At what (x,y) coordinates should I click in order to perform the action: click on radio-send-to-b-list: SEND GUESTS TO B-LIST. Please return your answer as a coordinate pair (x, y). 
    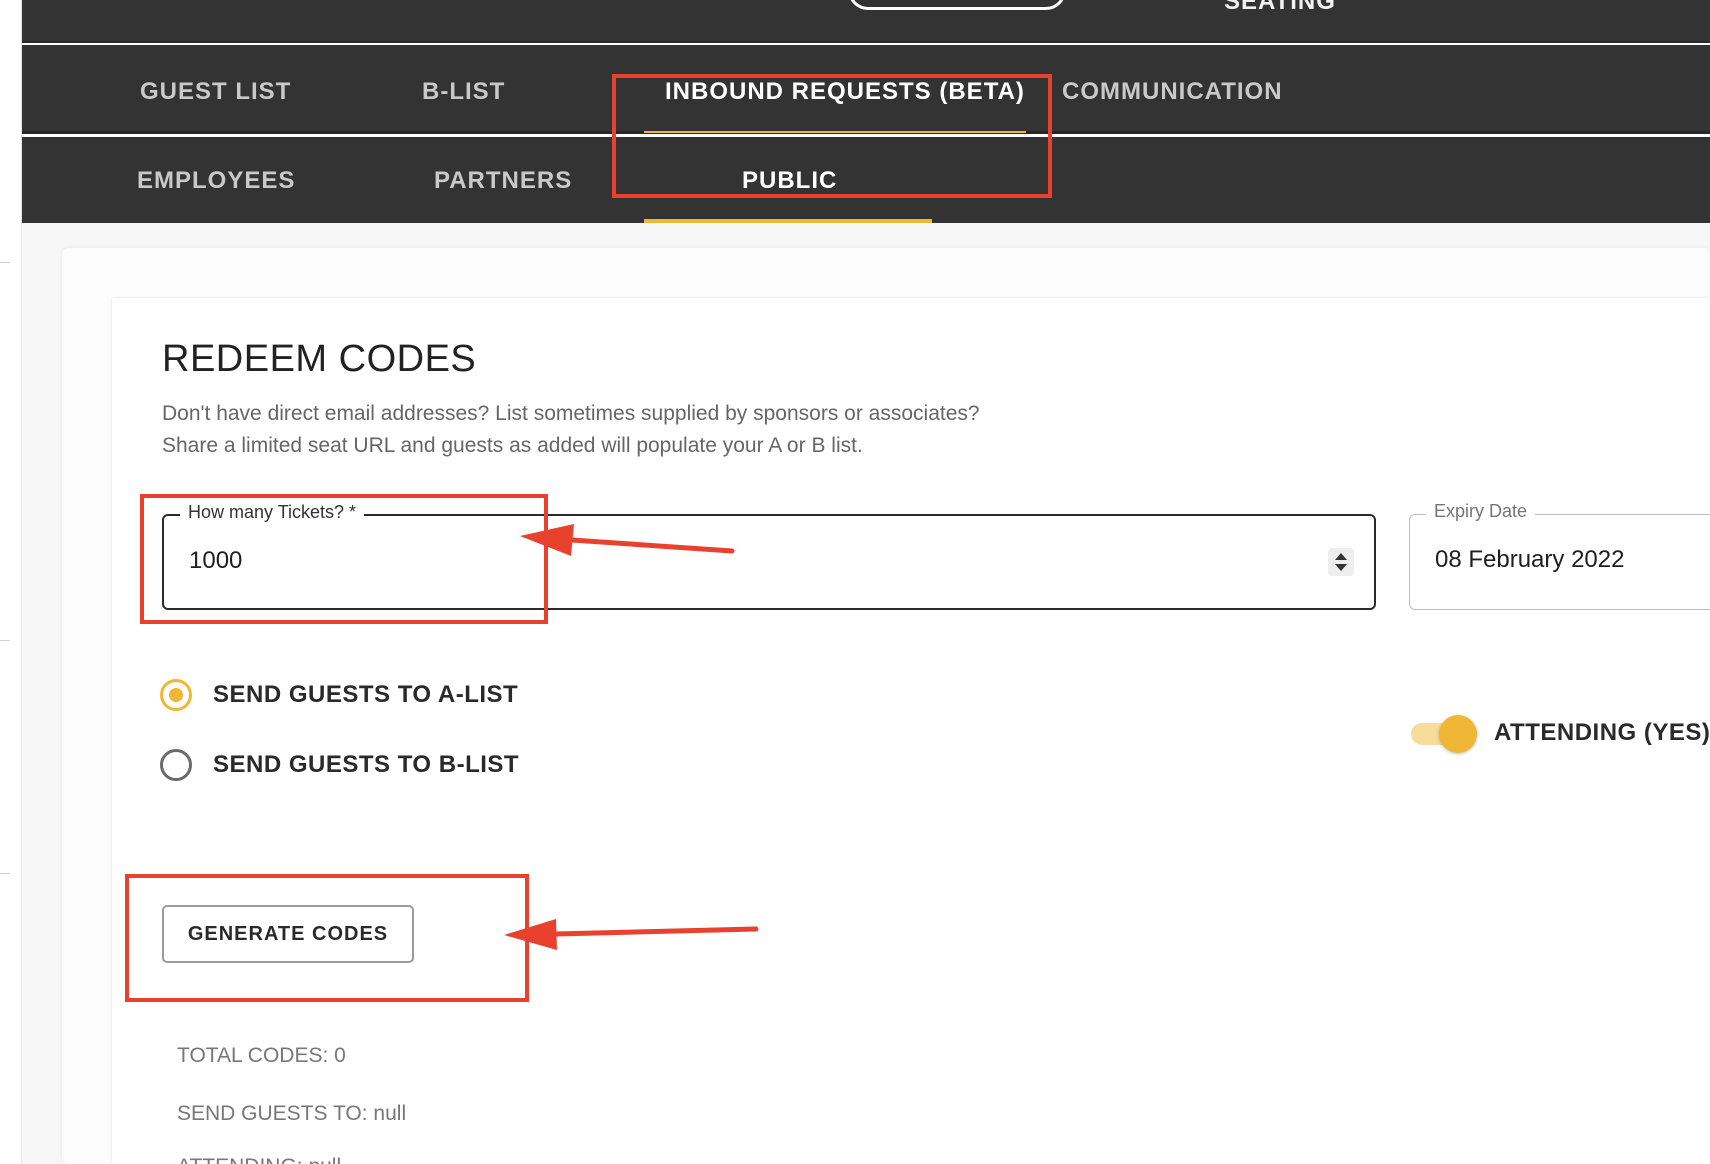
    Looking at the image, I should click on (339, 765).